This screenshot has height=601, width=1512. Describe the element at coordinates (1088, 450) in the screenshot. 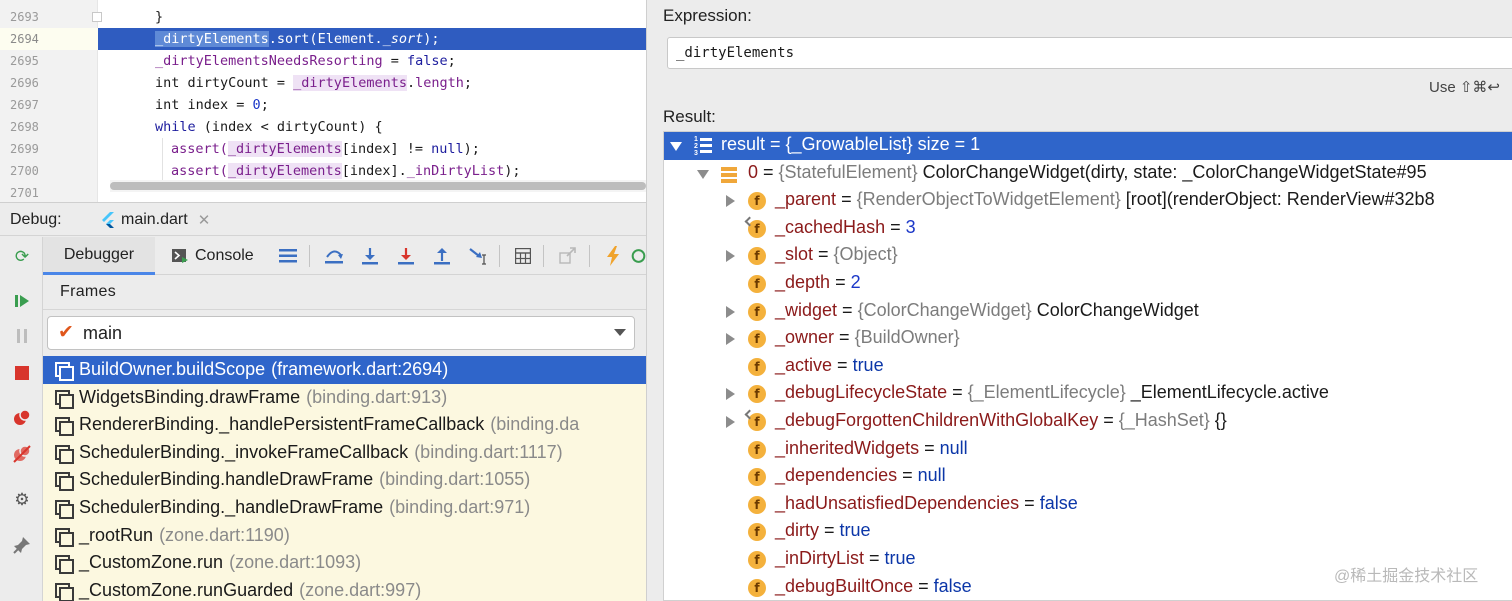

I see `tree-node: f _inheritedWidgets = null` at that location.